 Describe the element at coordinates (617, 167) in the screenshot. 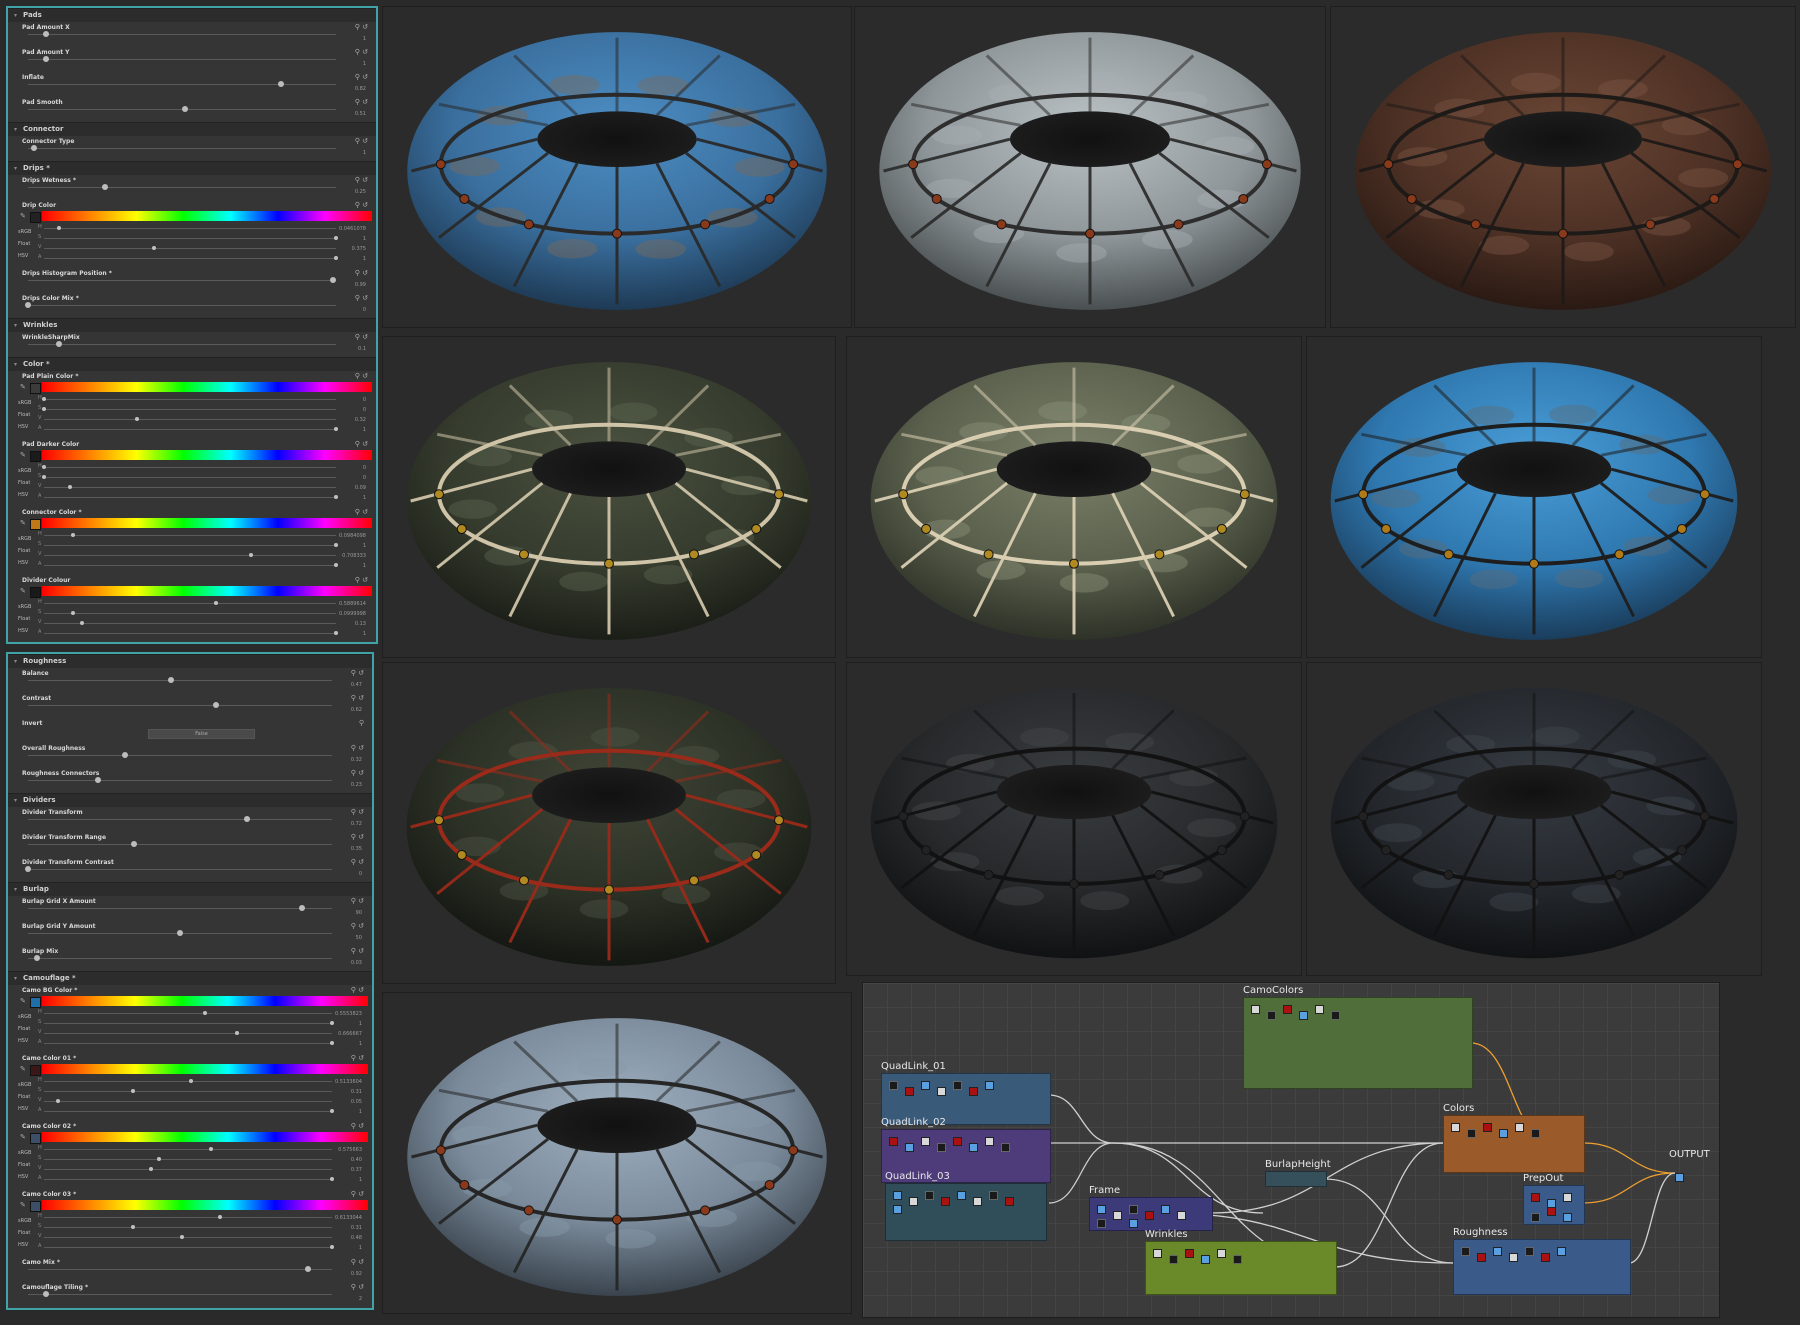

I see `render-viewport-blue-camo-rusty` at that location.